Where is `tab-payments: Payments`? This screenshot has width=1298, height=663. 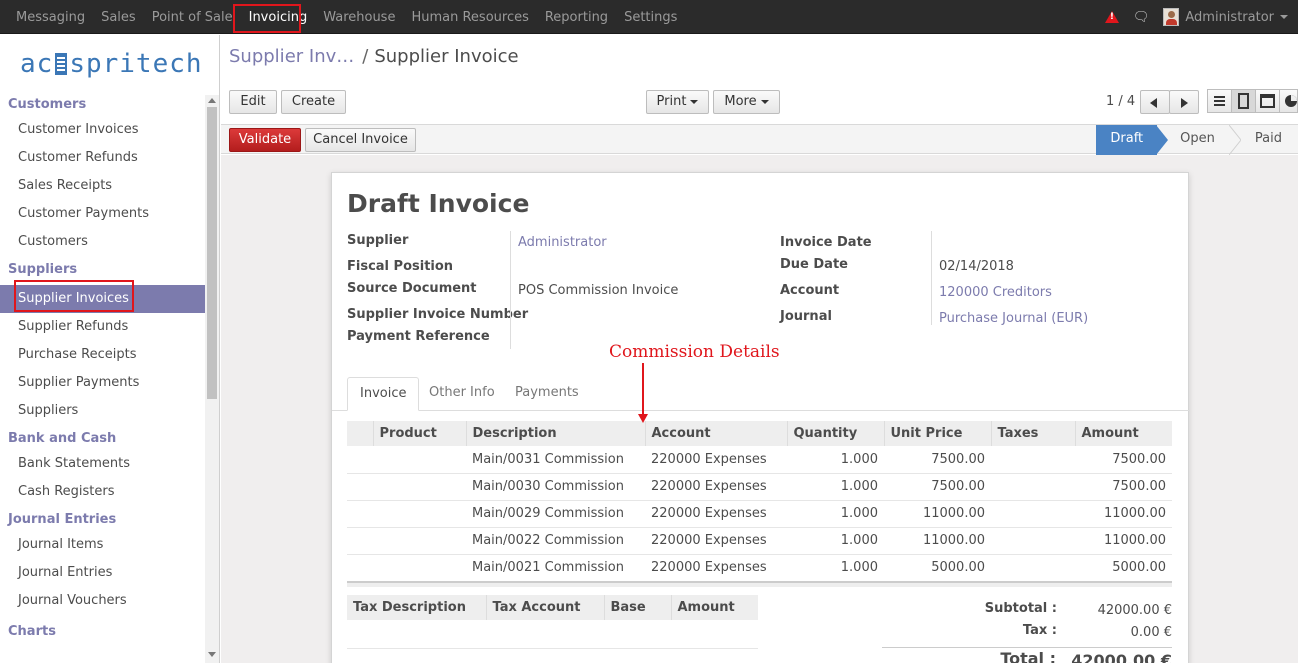
tab-payments: Payments is located at coordinates (547, 394).